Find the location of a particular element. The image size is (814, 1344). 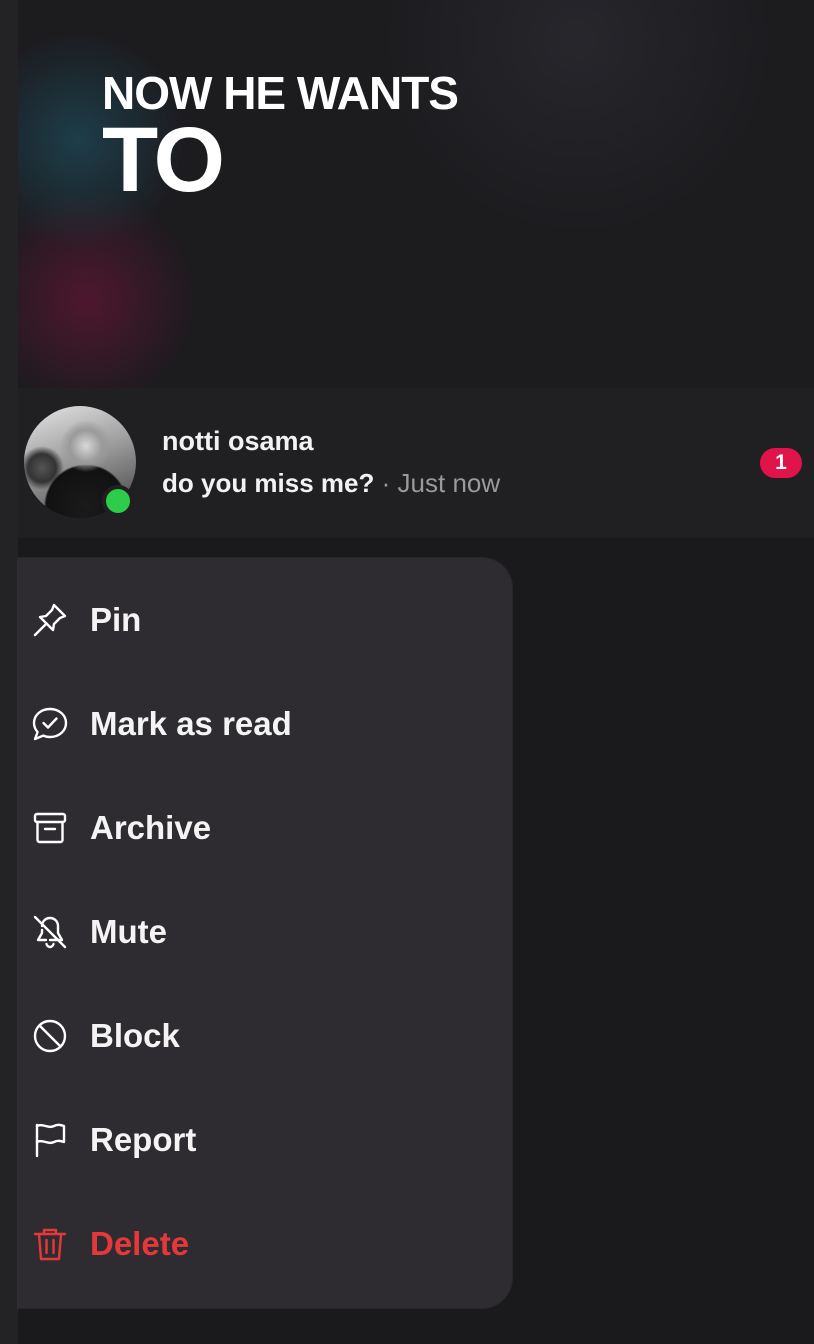

last-message: do you miss me? is located at coordinates (268, 483).